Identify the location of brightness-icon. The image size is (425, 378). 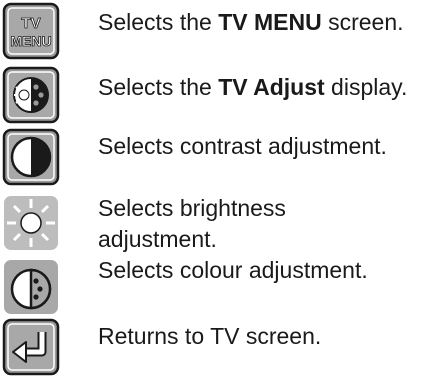
(31, 223).